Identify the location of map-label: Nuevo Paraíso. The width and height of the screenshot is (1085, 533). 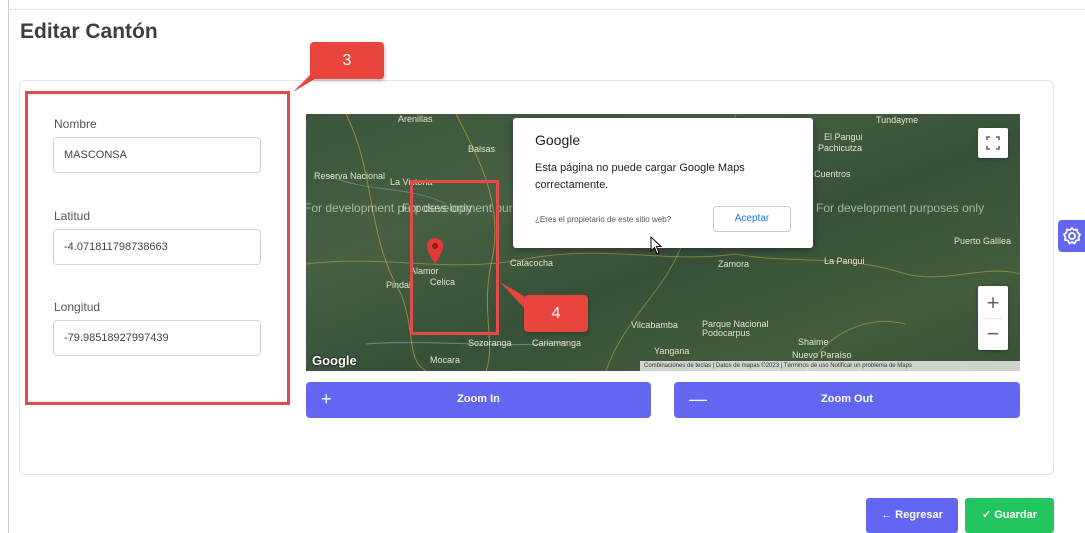
(822, 355).